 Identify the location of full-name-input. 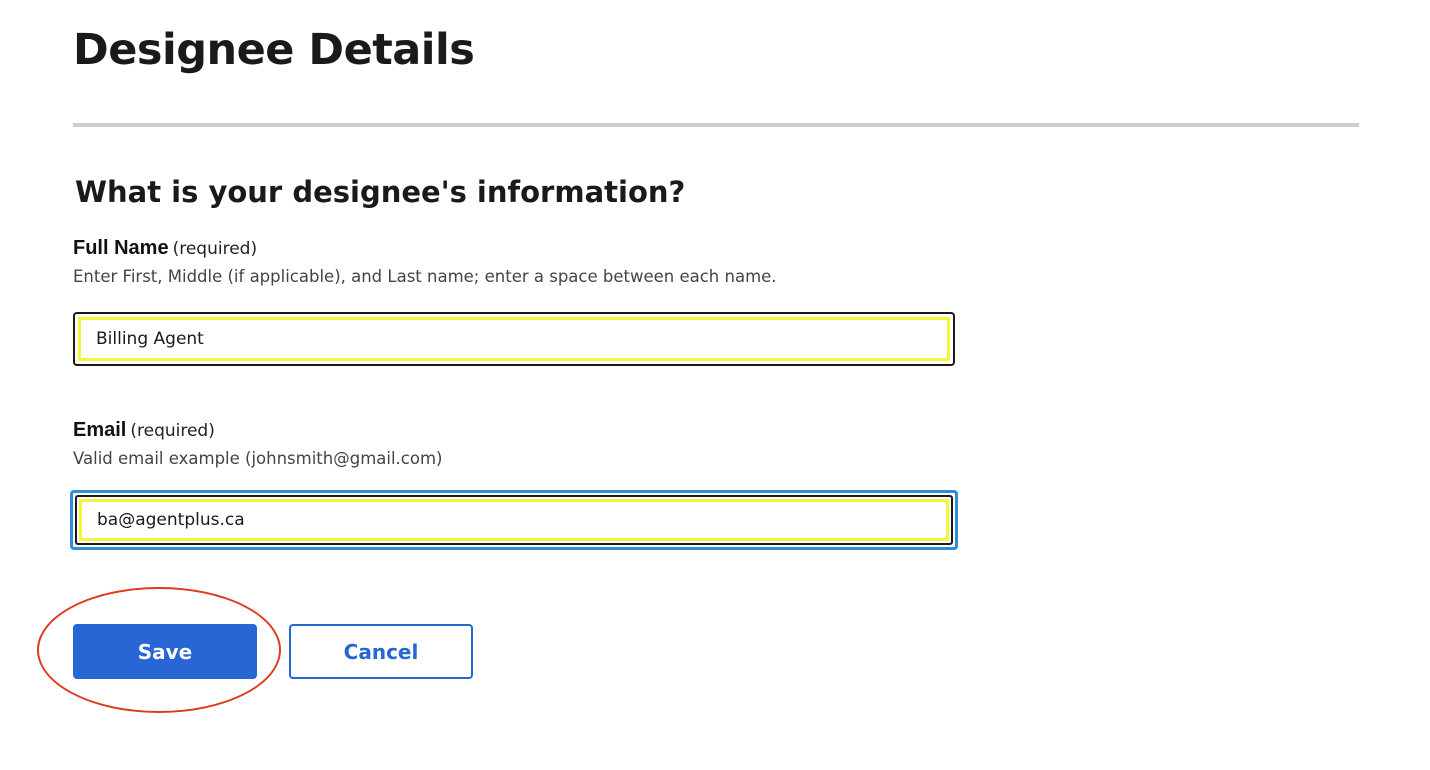
(514, 339).